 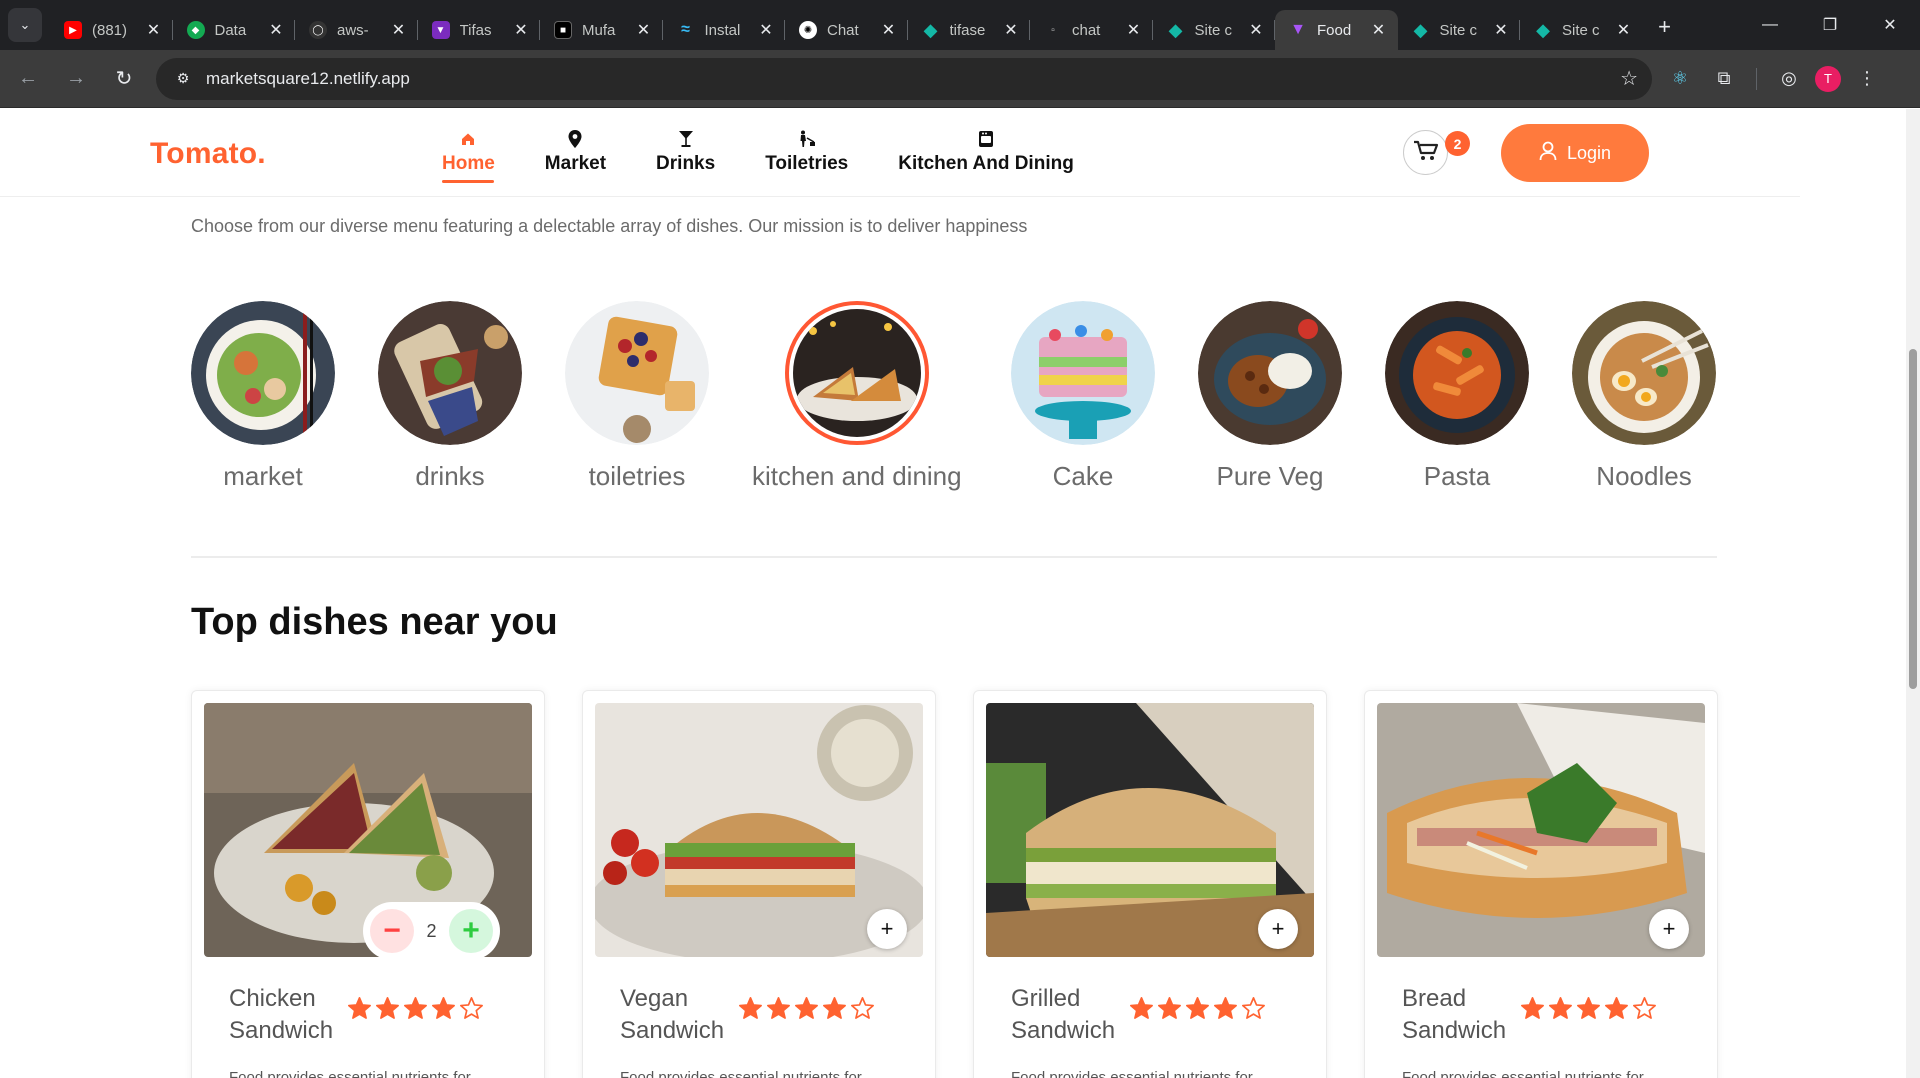 I want to click on reload-button: ↻, so click(x=124, y=79).